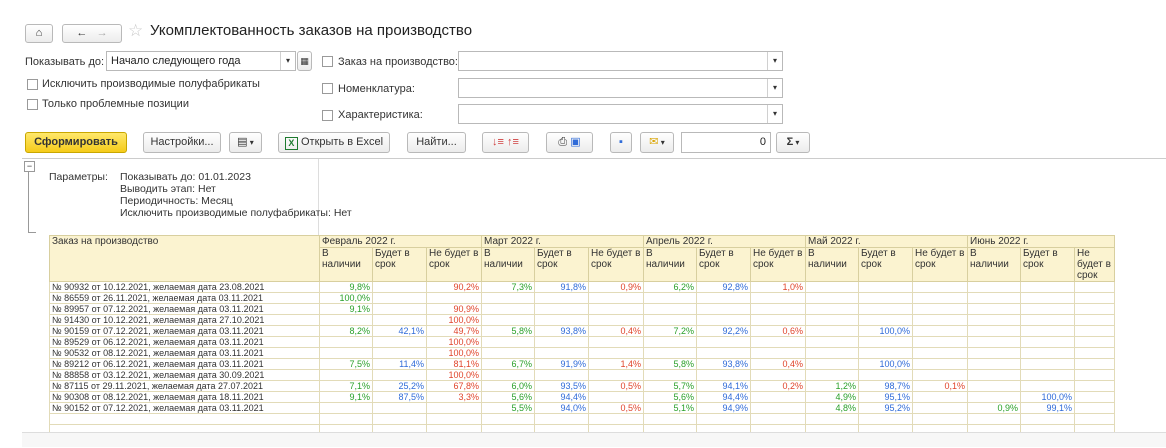 The width and height of the screenshot is (1166, 448). Describe the element at coordinates (201, 61) in the screenshot. I see `show-until-select: Начало следующего года ▾` at that location.